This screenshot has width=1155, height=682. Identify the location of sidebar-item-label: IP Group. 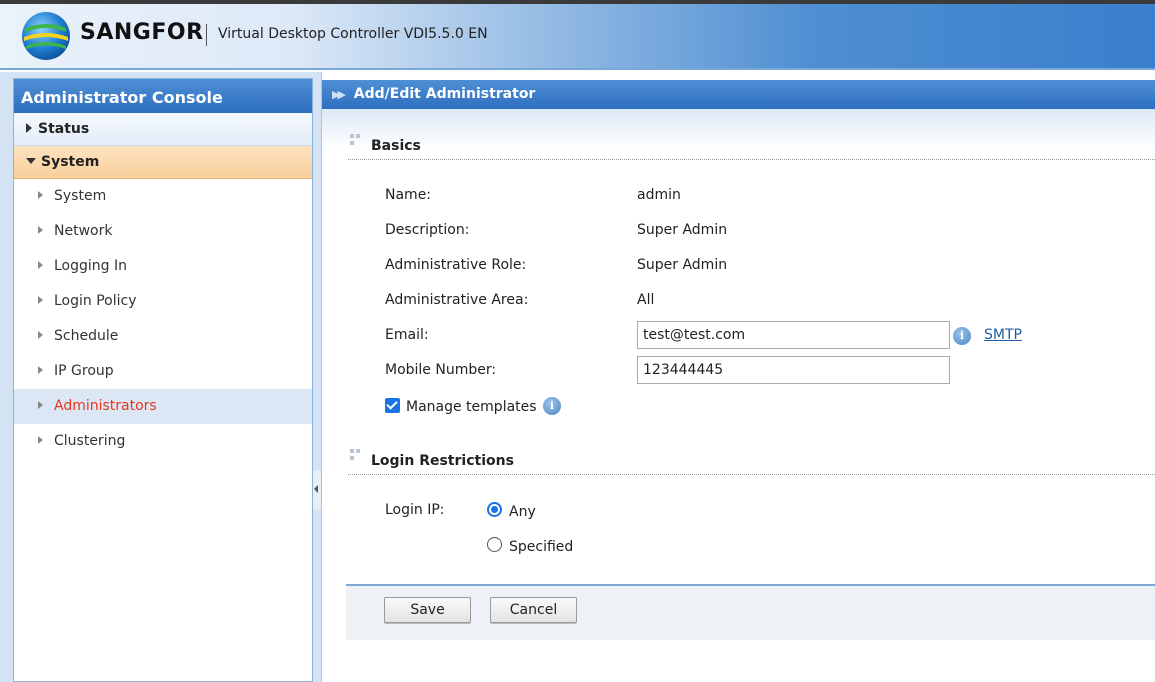
(84, 371).